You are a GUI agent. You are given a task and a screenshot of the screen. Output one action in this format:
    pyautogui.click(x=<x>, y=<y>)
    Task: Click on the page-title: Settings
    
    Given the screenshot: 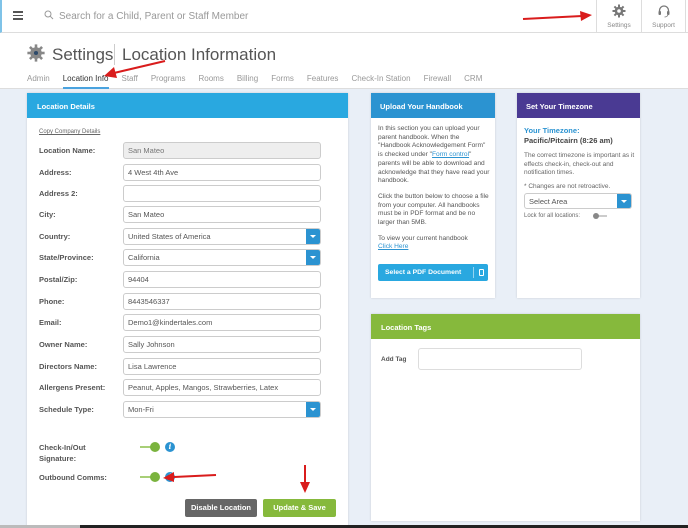 What is the action you would take?
    pyautogui.click(x=83, y=54)
    